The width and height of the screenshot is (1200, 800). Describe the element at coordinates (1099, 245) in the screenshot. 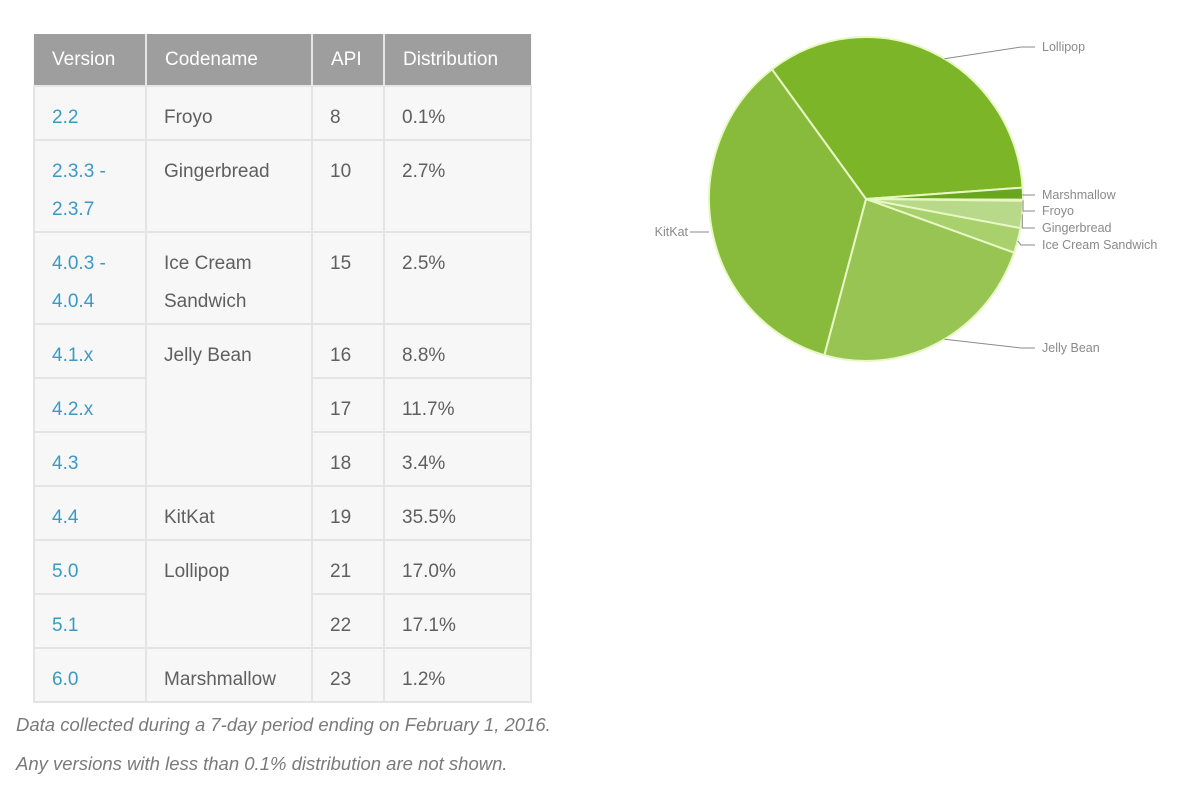

I see `pie-label: Ice Cream Sandwich` at that location.